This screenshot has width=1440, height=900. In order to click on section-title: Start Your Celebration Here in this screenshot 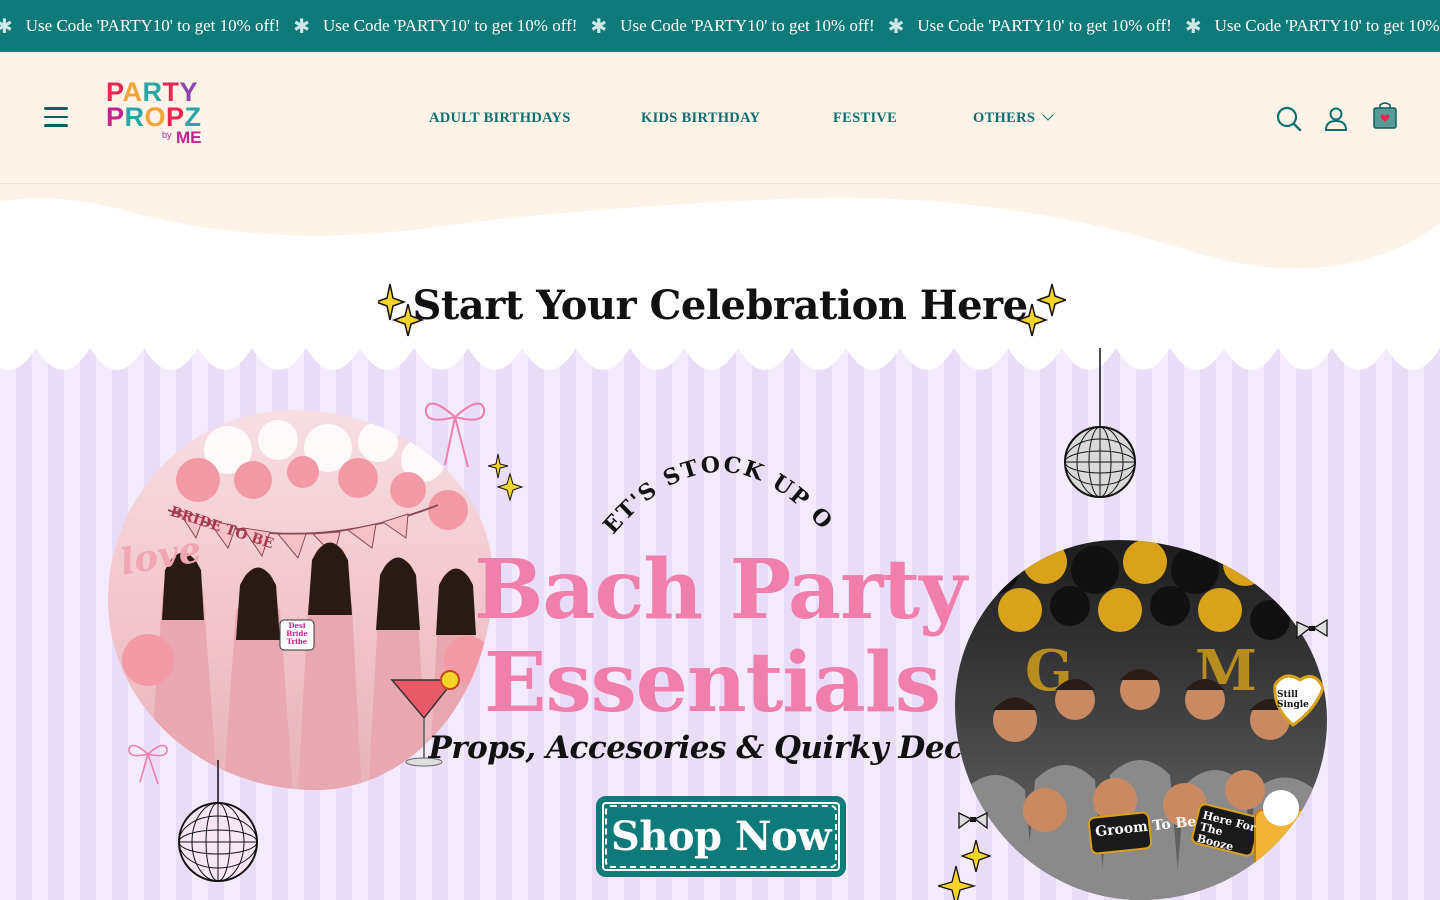, I will do `click(720, 305)`.